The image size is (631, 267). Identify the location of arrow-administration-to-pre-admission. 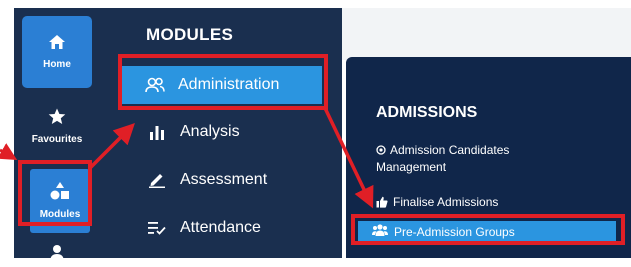
(348, 158).